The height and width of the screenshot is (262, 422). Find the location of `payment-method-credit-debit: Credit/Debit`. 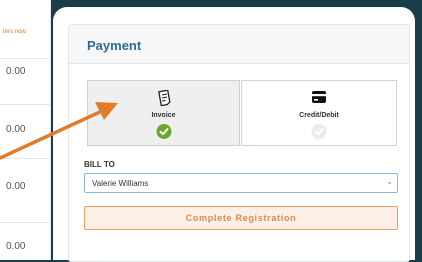

payment-method-credit-debit: Credit/Debit is located at coordinates (319, 113).